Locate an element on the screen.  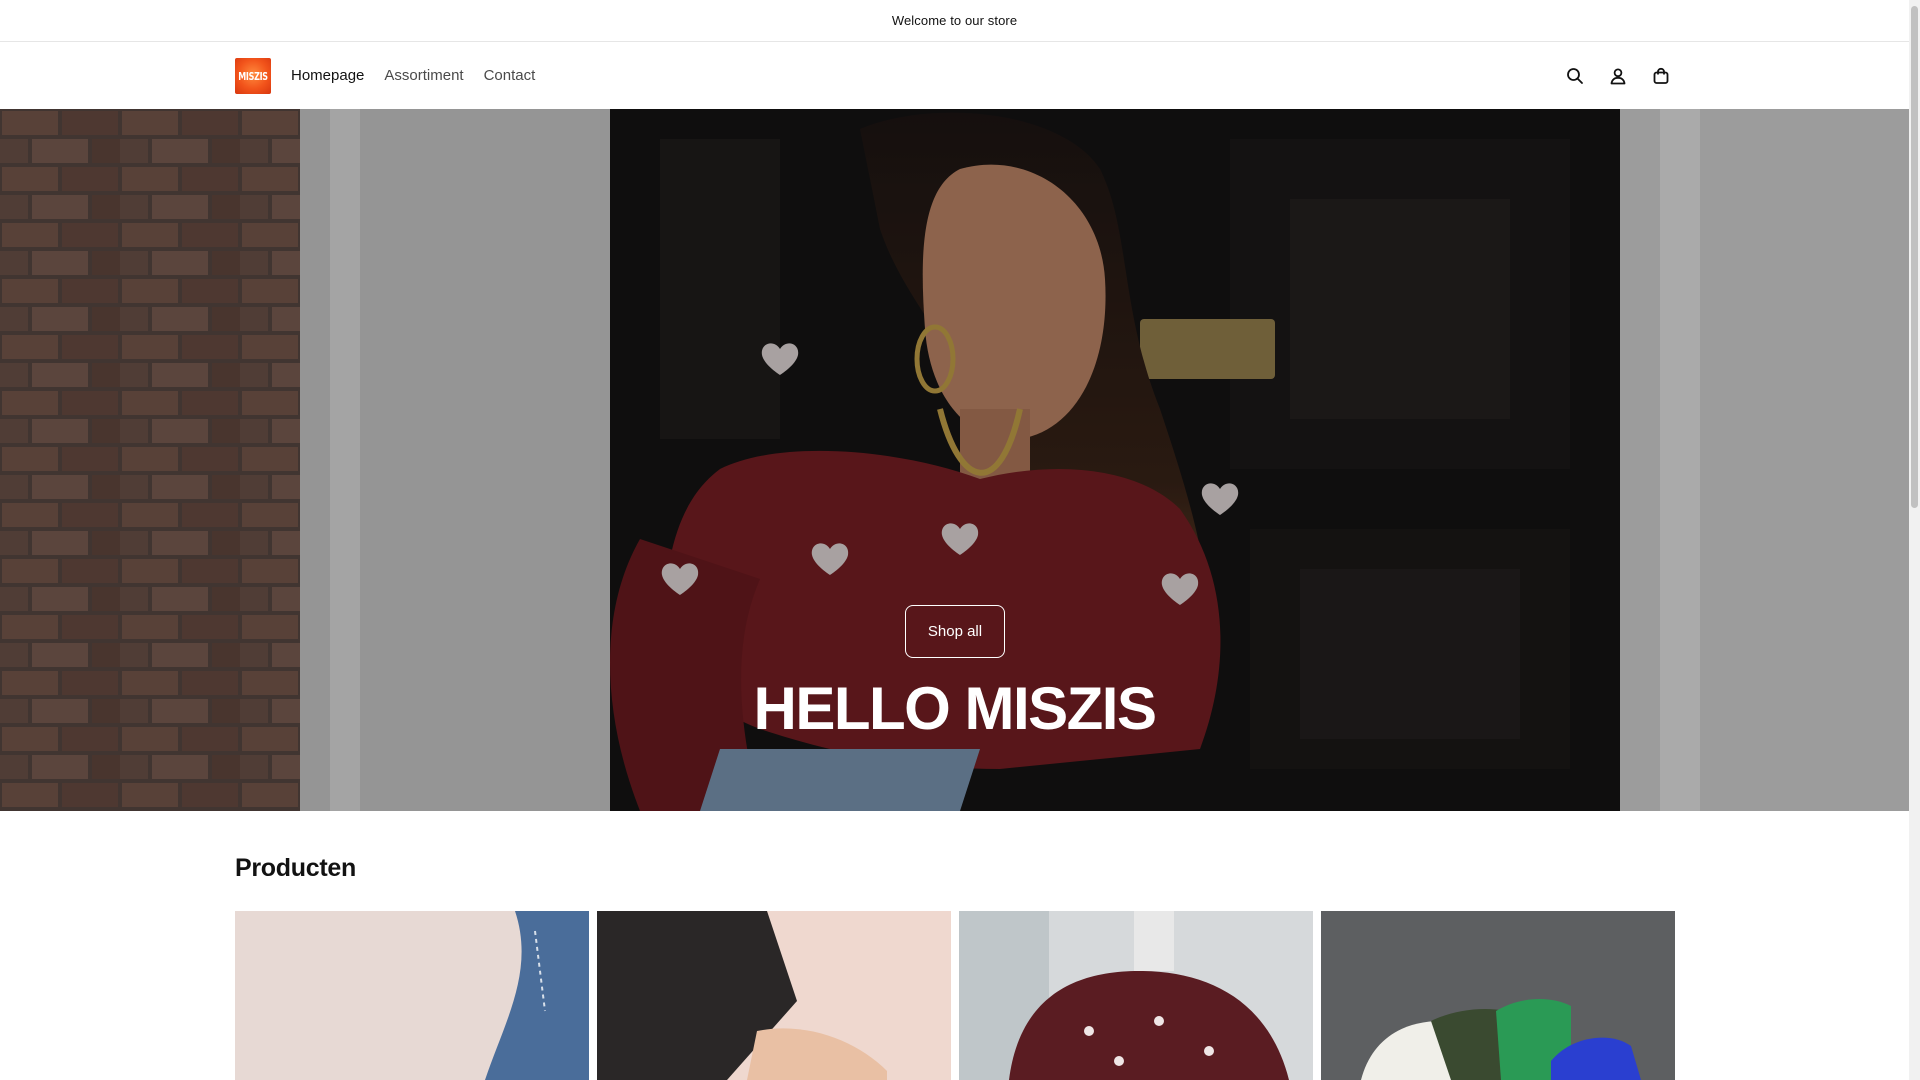
header-icons is located at coordinates (1617, 75).